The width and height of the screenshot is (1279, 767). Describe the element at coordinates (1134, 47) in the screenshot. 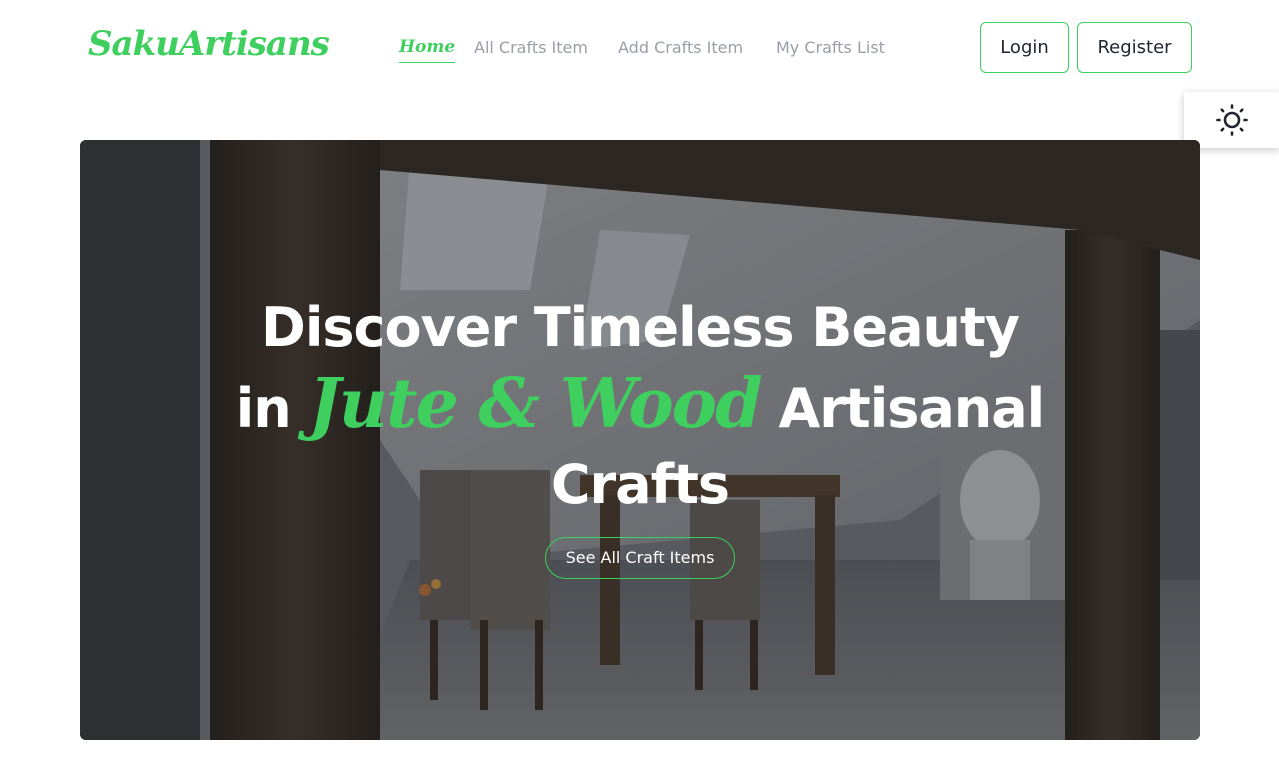

I see `register-button: Register` at that location.